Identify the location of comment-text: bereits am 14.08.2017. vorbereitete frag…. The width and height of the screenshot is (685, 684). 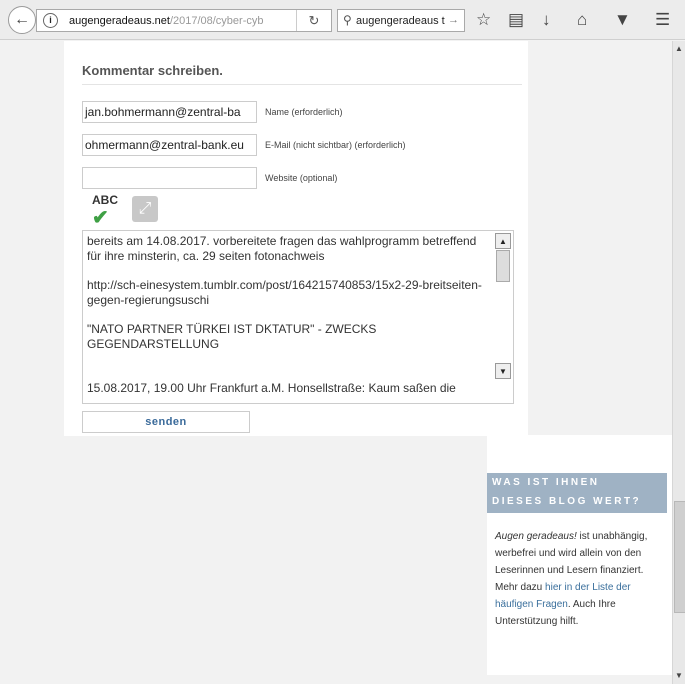
(289, 318).